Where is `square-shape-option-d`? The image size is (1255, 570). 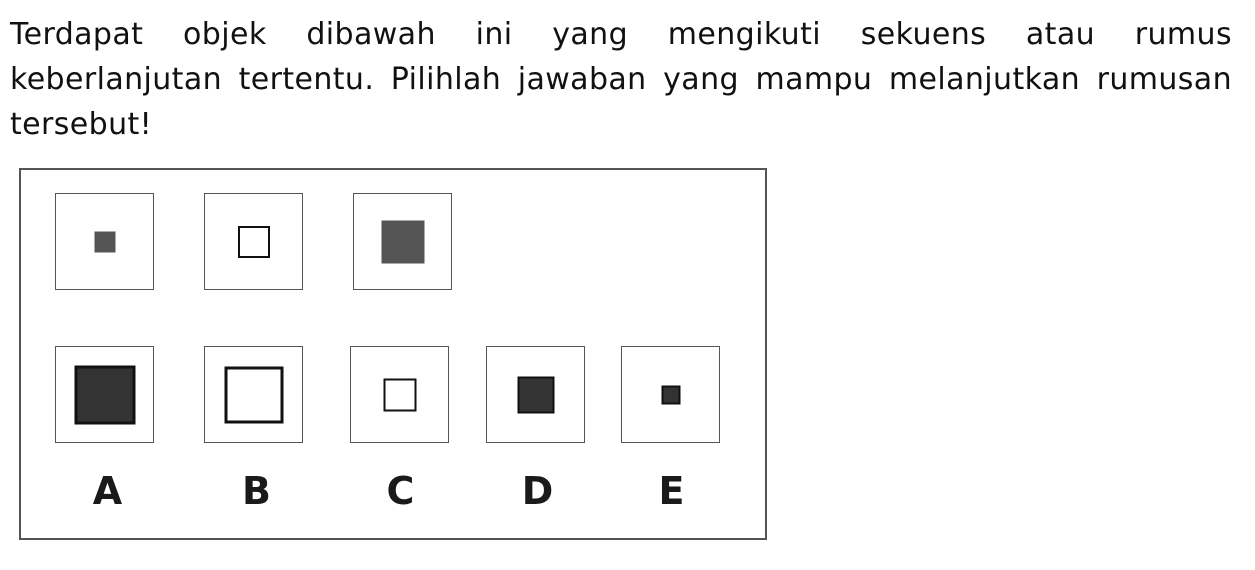 square-shape-option-d is located at coordinates (535, 394).